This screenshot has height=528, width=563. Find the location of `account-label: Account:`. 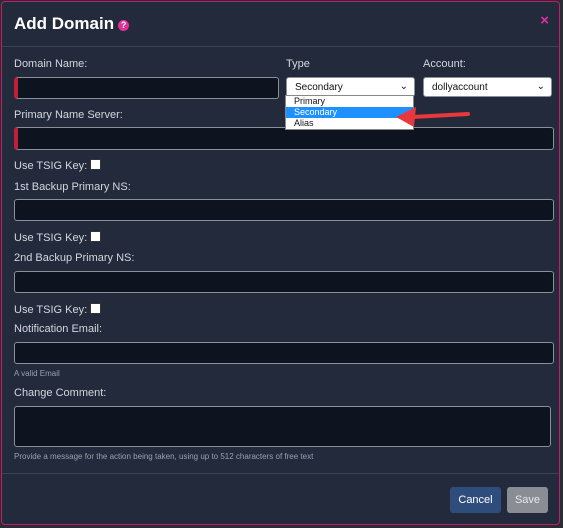

account-label: Account: is located at coordinates (444, 64).